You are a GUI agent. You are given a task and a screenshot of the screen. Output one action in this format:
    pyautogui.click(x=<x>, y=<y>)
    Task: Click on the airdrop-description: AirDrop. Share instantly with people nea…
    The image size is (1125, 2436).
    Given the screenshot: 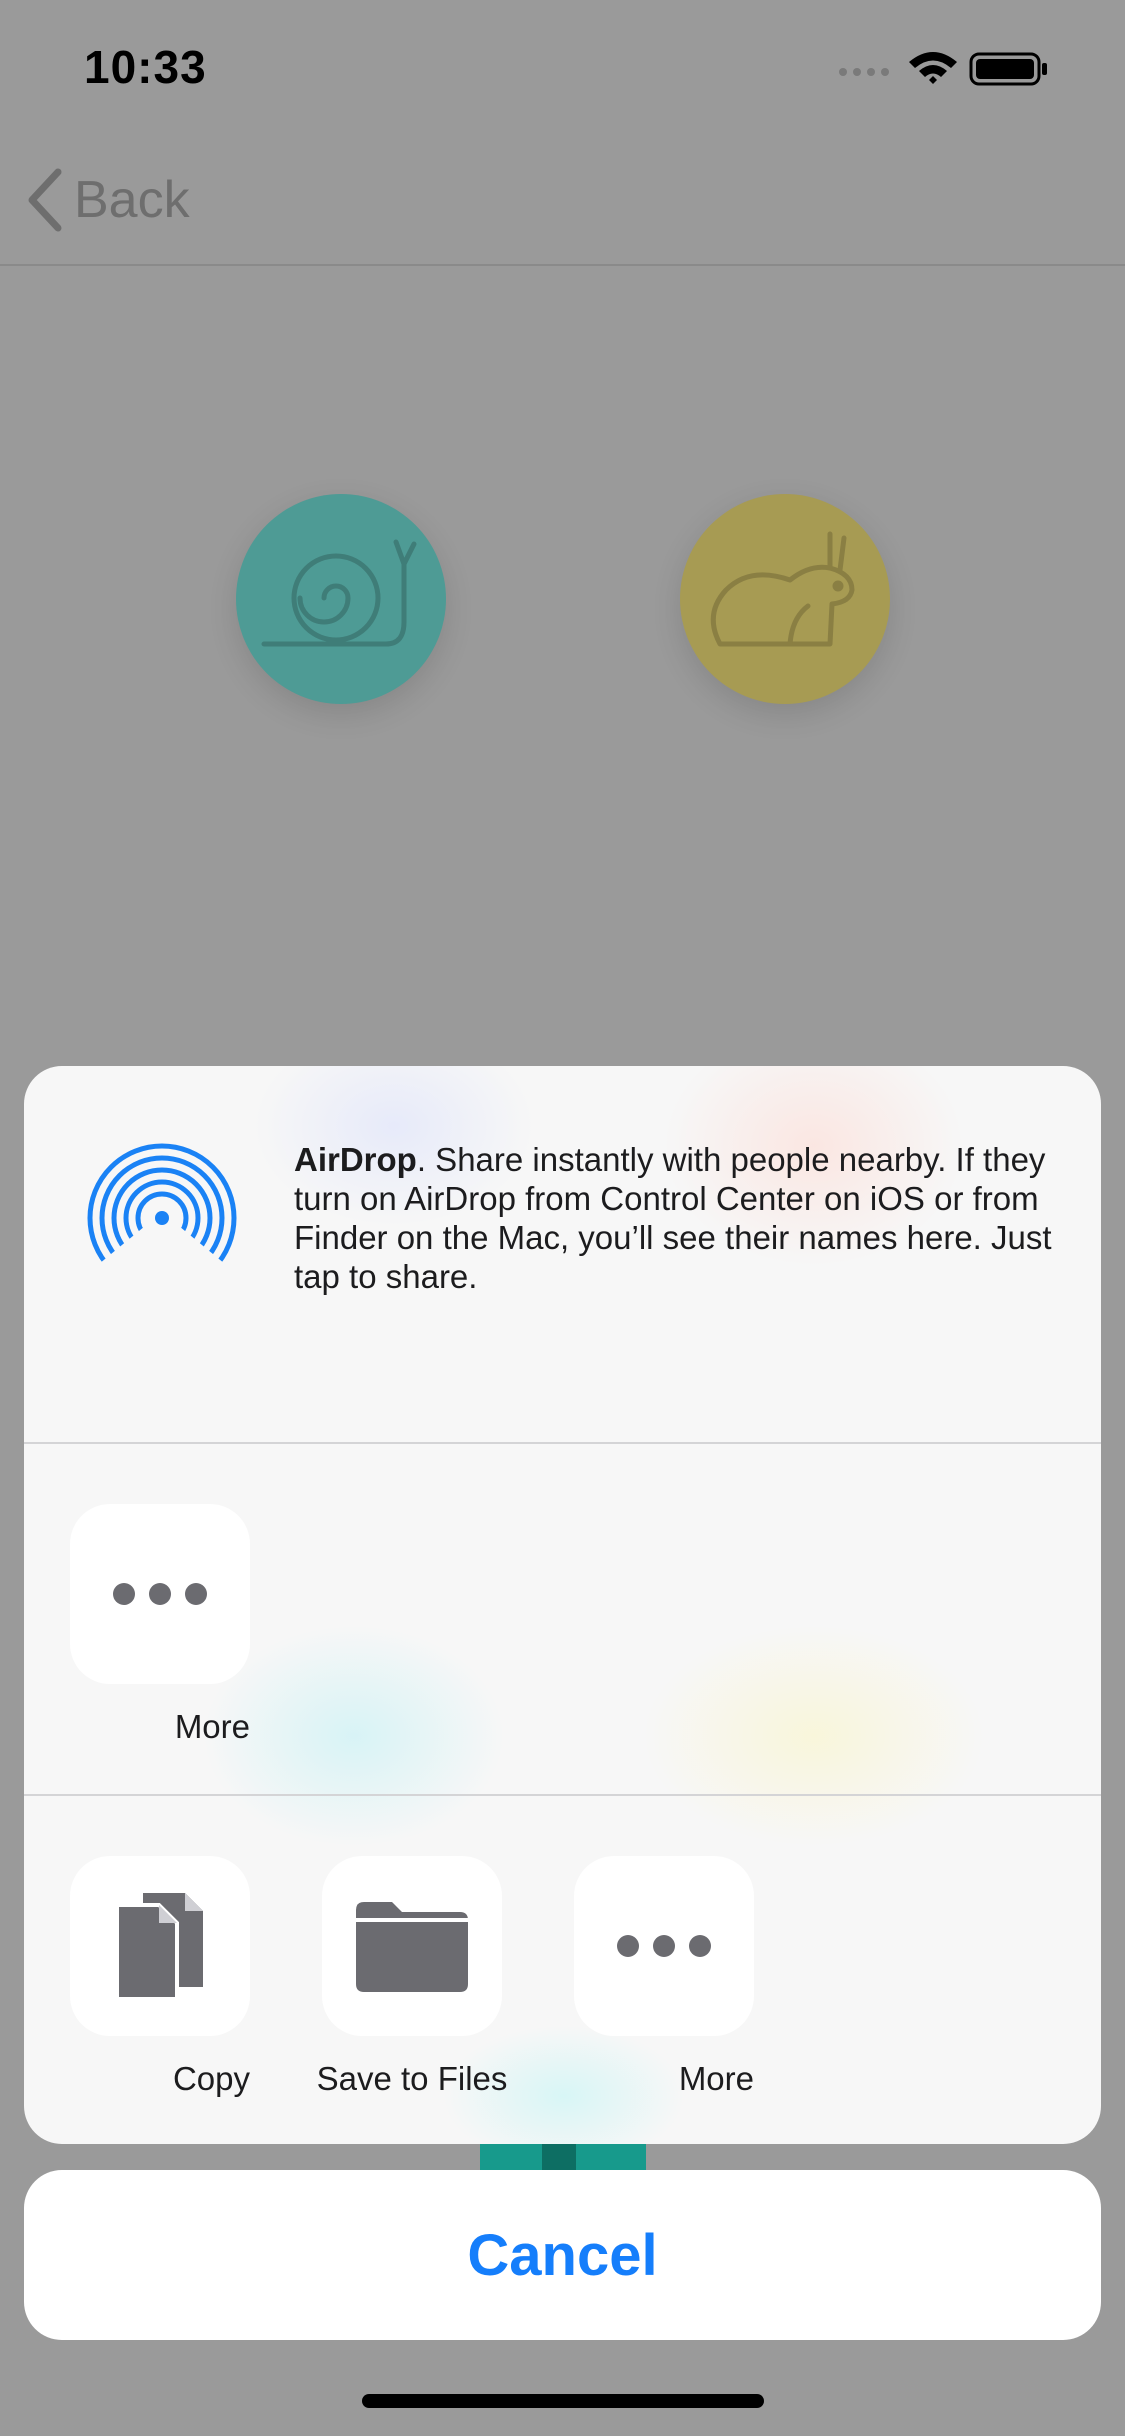 What is the action you would take?
    pyautogui.click(x=684, y=1218)
    